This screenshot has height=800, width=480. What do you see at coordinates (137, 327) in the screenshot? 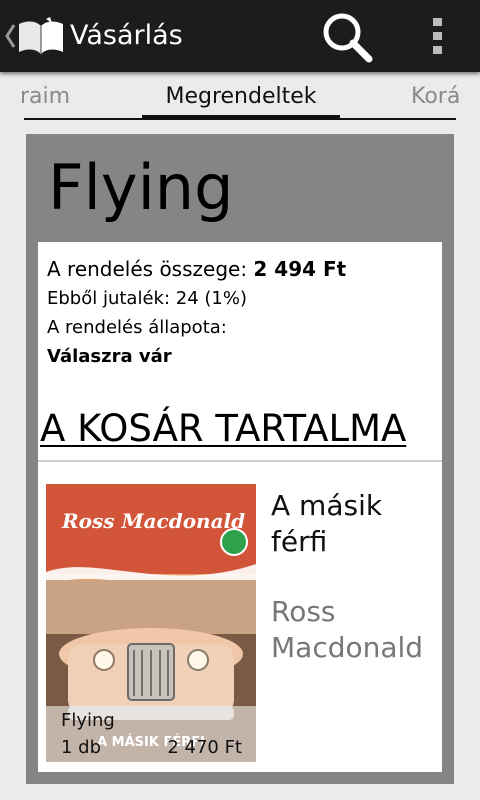
I see `order-status-label: A rendelés állapota:` at bounding box center [137, 327].